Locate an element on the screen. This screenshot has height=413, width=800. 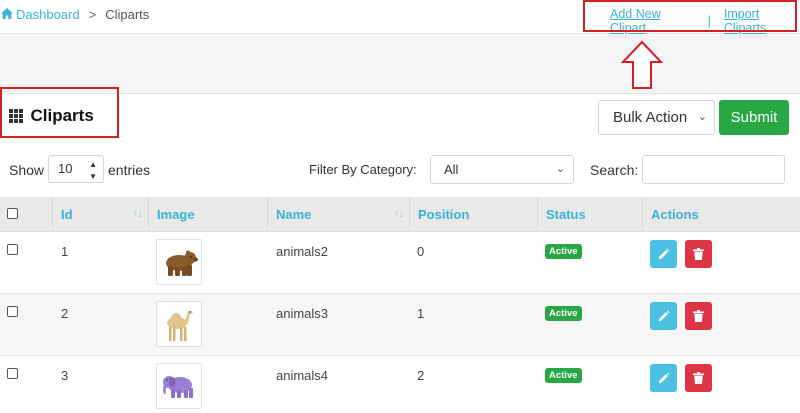
search-label: Search: is located at coordinates (614, 170).